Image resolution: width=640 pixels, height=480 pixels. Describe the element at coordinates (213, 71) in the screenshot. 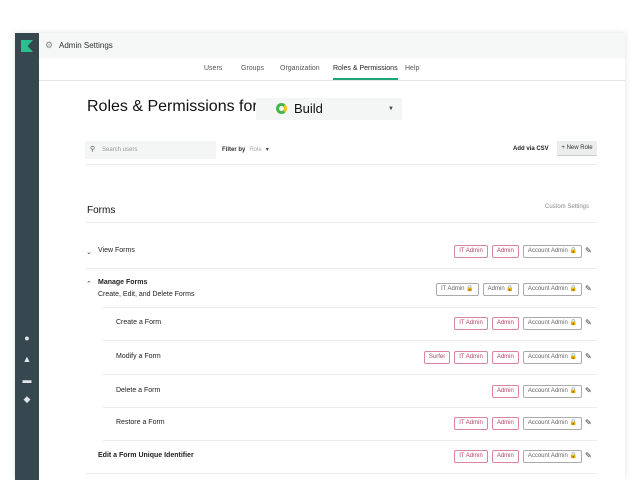

I see `tab-users: Users` at that location.